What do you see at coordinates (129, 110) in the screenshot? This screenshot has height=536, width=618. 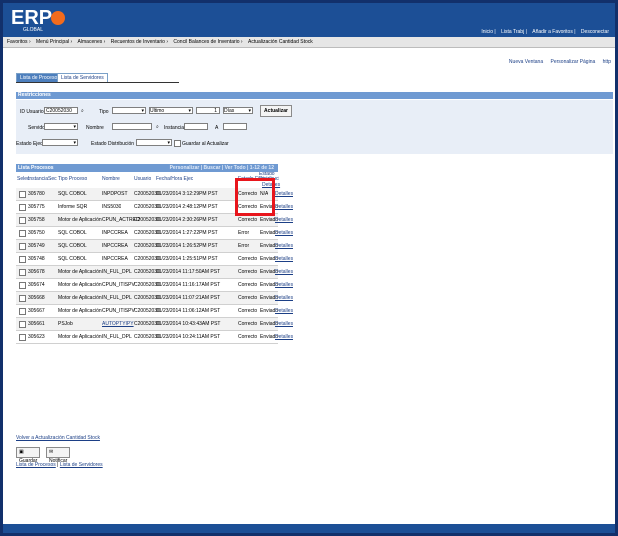 I see `type-select` at bounding box center [129, 110].